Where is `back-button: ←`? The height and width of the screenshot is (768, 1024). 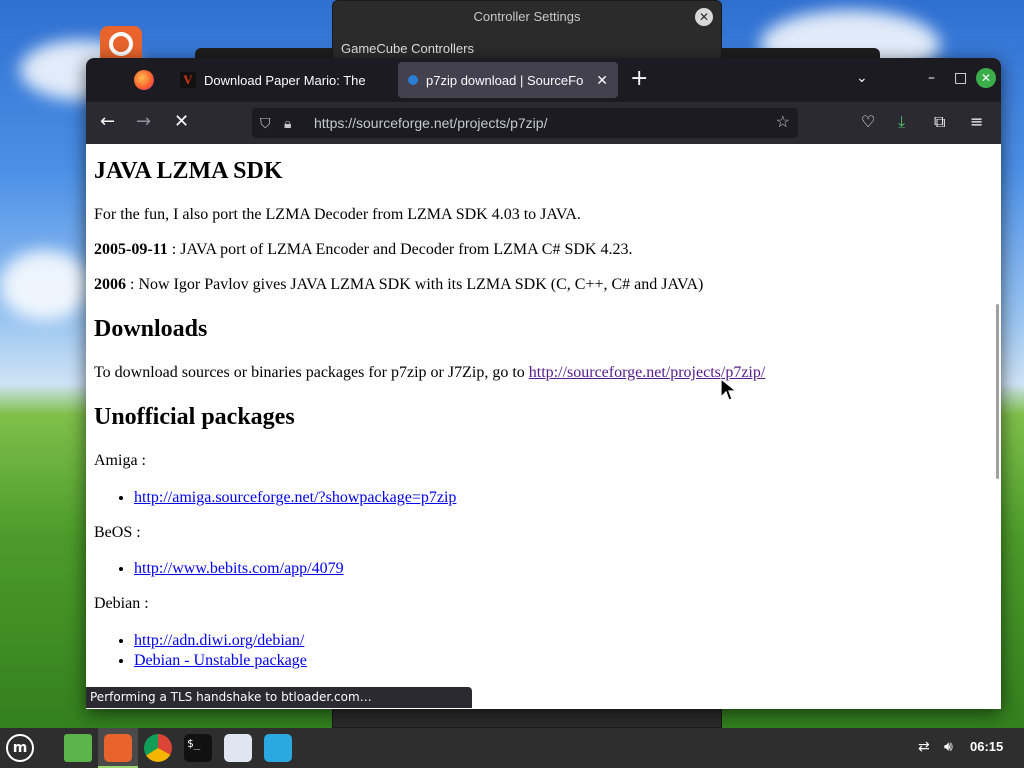 back-button: ← is located at coordinates (107, 122).